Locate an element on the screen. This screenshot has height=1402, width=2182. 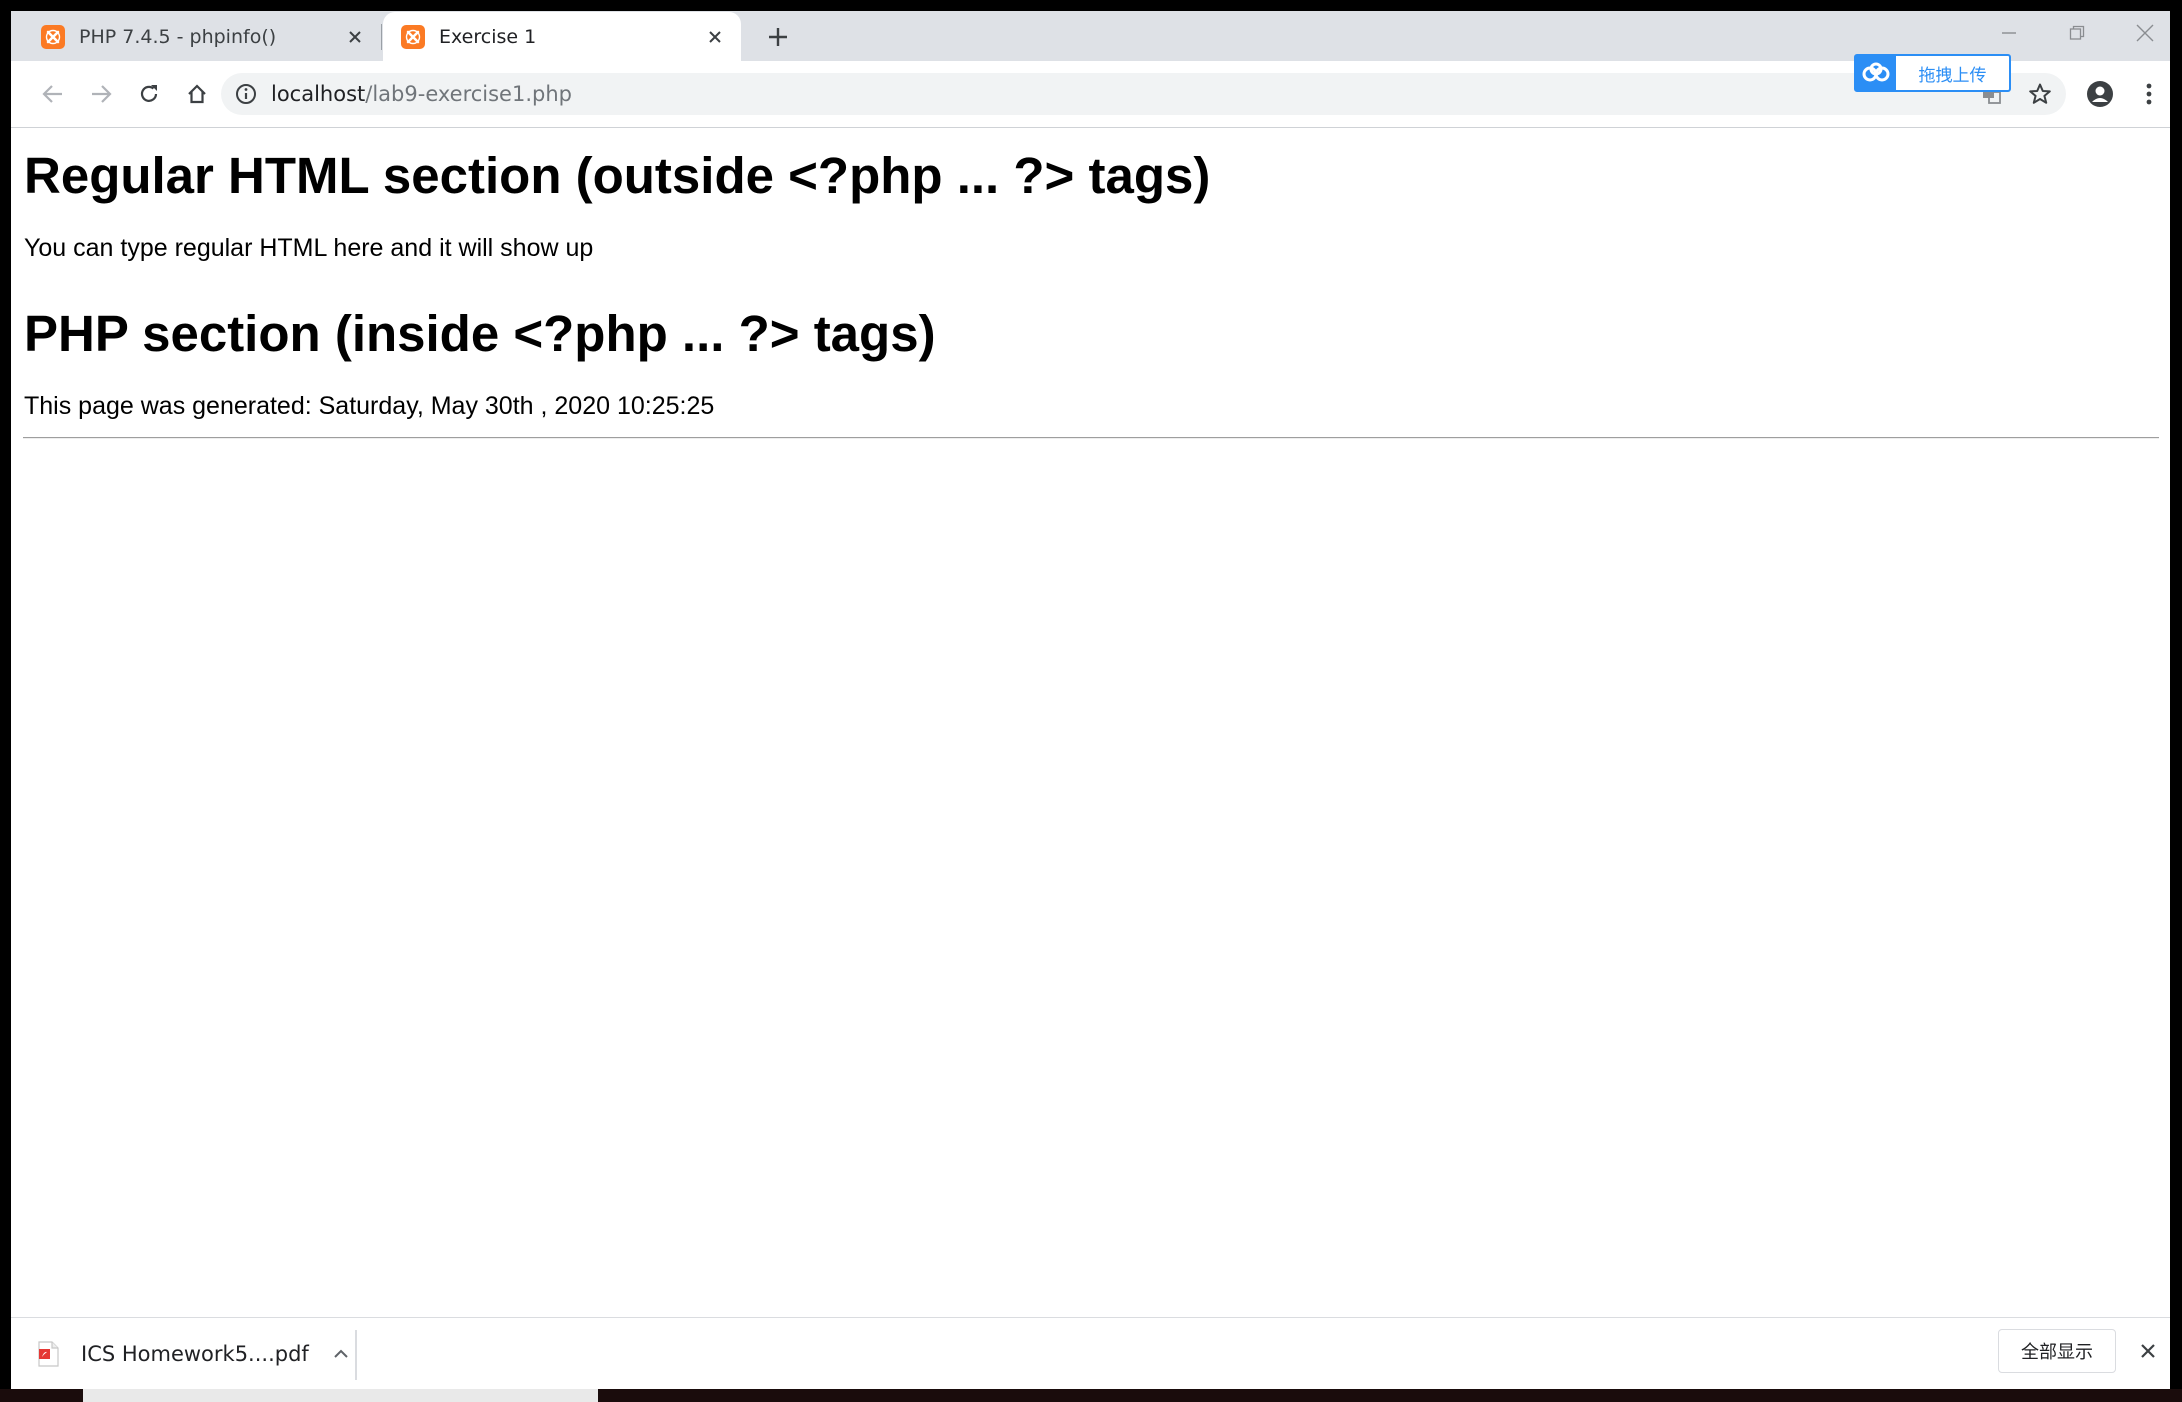
url-text: localhost/lab9-exercise1.php is located at coordinates (421, 94).